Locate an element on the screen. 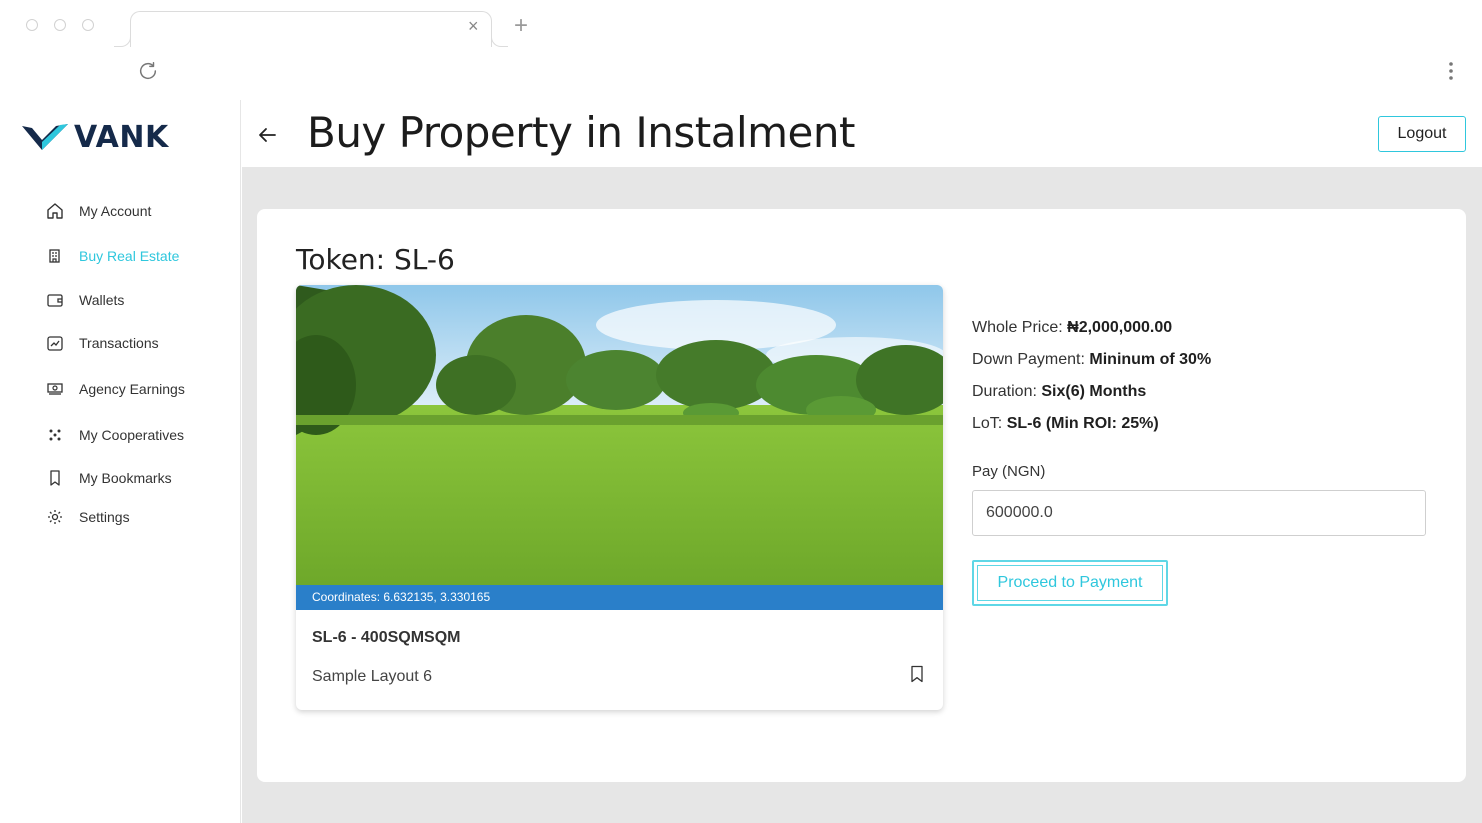 The width and height of the screenshot is (1482, 823). vank-logo: VANK is located at coordinates (100, 138).